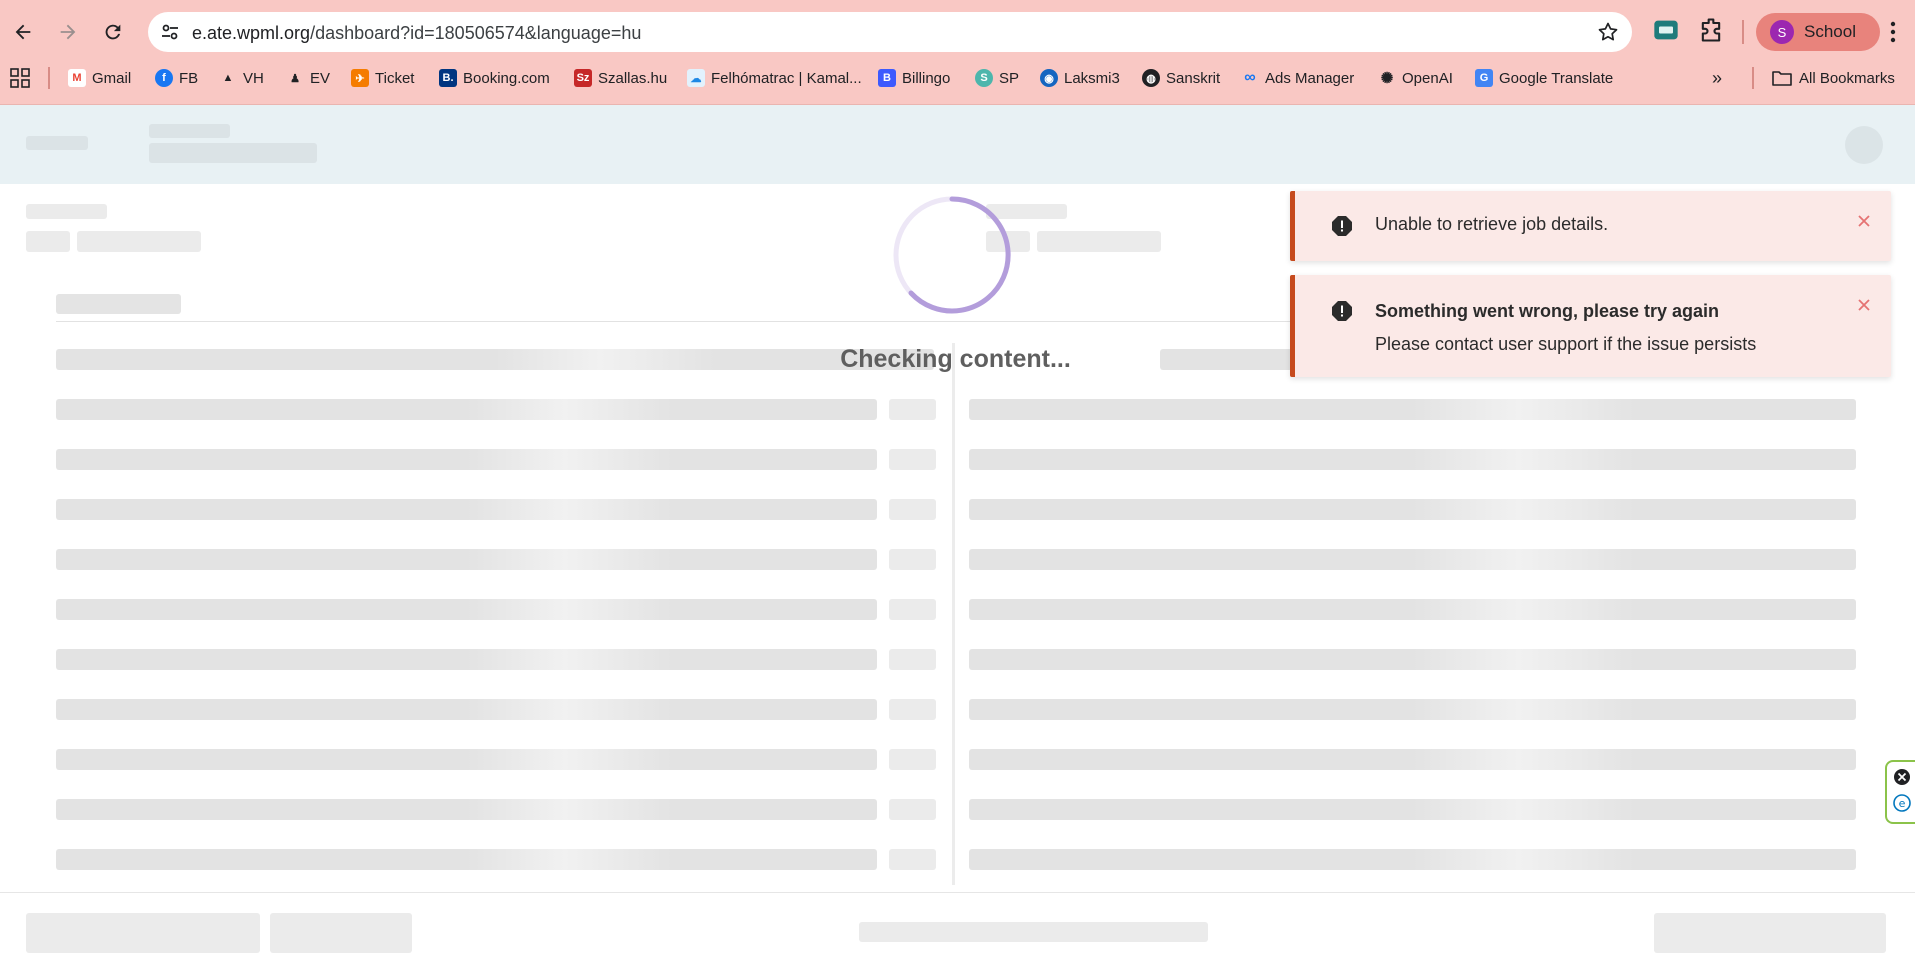 Image resolution: width=1915 pixels, height=969 pixels. What do you see at coordinates (189, 78) in the screenshot?
I see `bookmark-label: FB` at bounding box center [189, 78].